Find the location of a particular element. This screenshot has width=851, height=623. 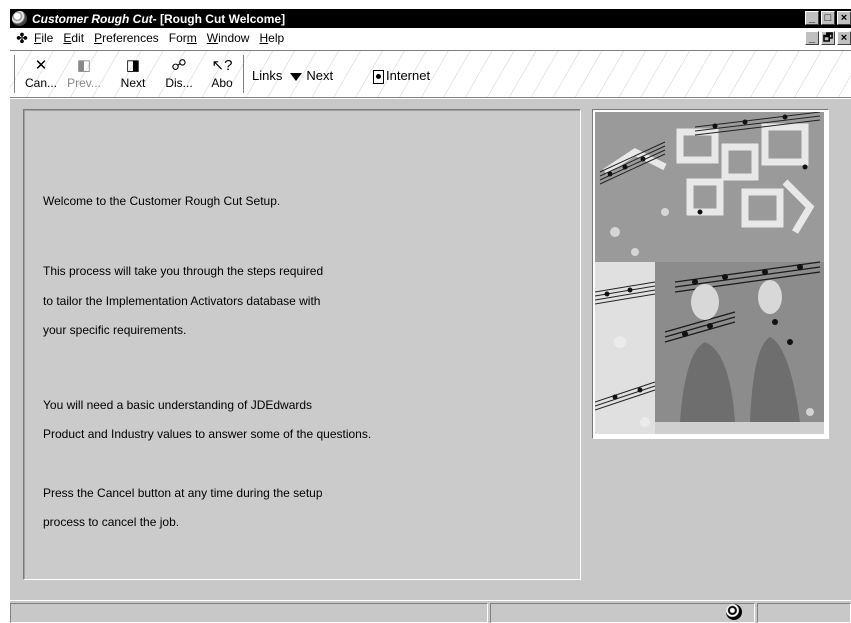

welcome-text-line-1: Welcome to the Customer Rough Cut Setup. is located at coordinates (162, 201).